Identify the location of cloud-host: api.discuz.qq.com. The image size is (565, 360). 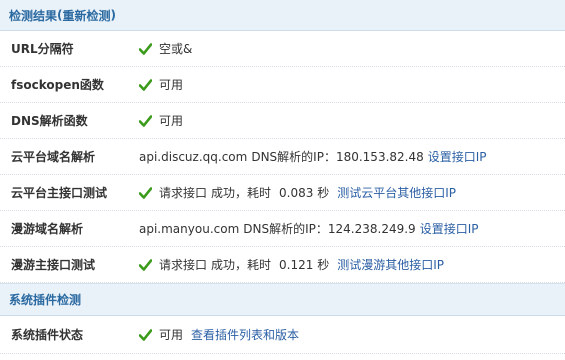
(193, 156).